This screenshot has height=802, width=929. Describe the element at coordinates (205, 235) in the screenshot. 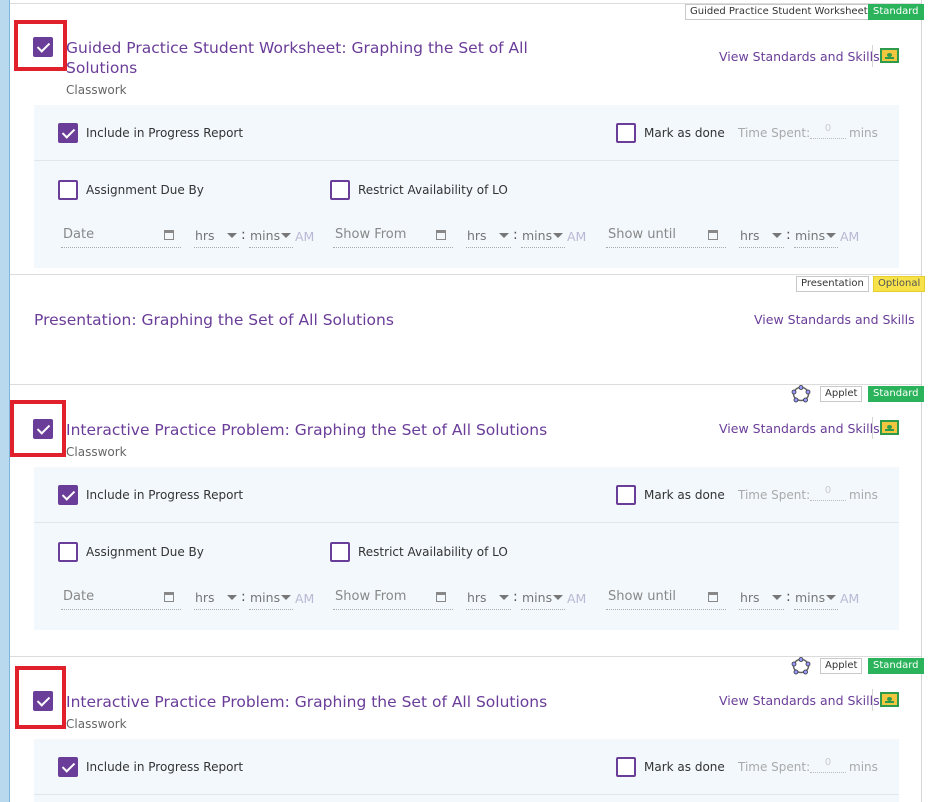

I see `due-hrs-label: hrs` at that location.